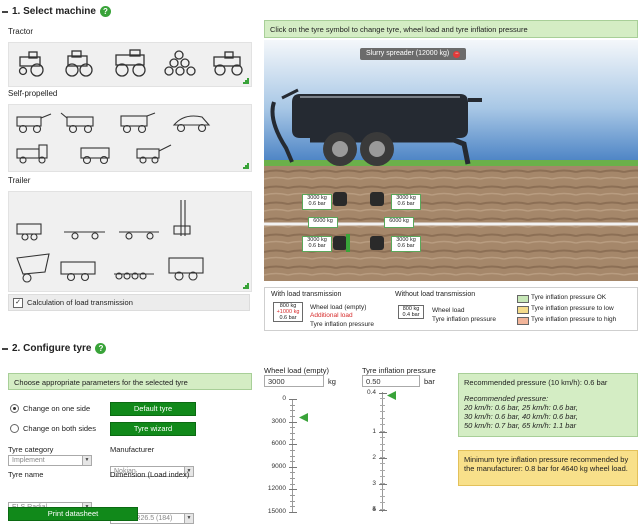 The height and width of the screenshot is (528, 642). I want to click on wheel-load-tick-label: 6000, so click(278, 444).